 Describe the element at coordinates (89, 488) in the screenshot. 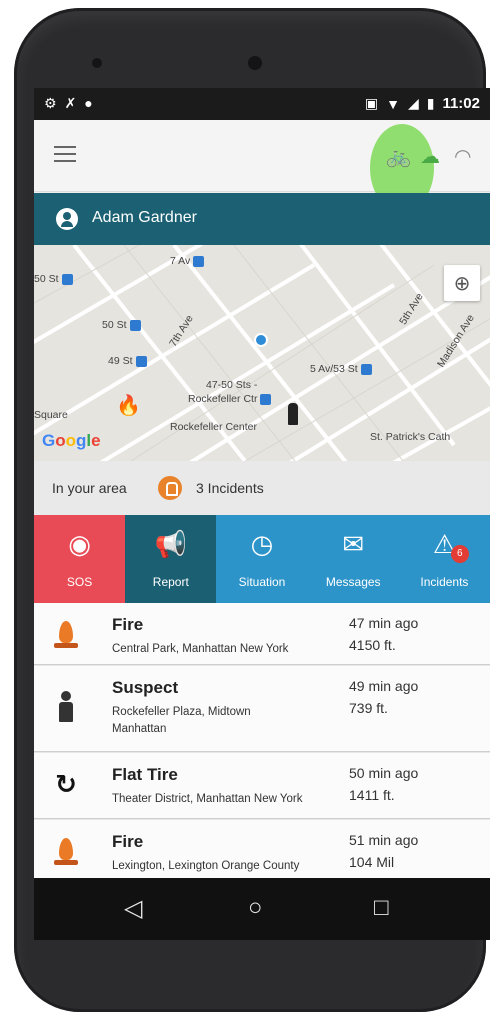

I see `area-label: In your area` at that location.